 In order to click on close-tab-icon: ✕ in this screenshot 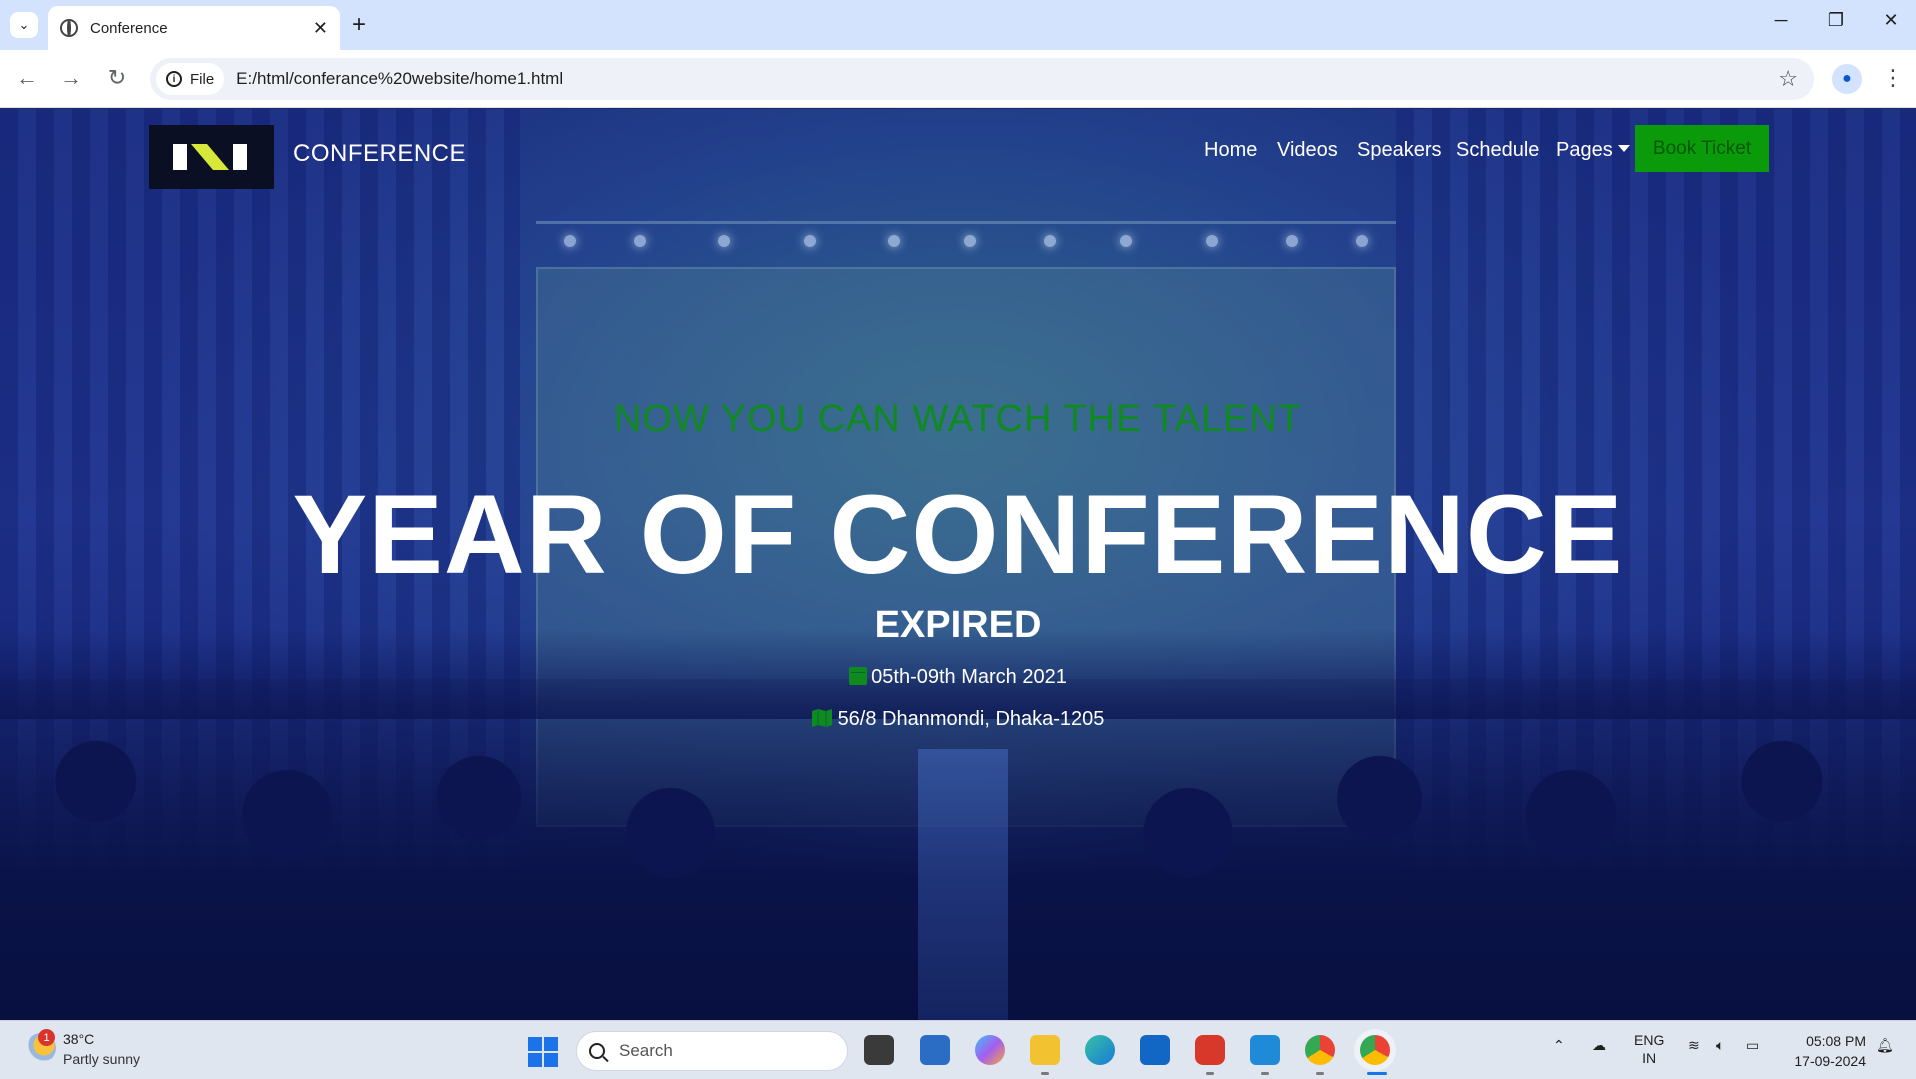, I will do `click(320, 28)`.